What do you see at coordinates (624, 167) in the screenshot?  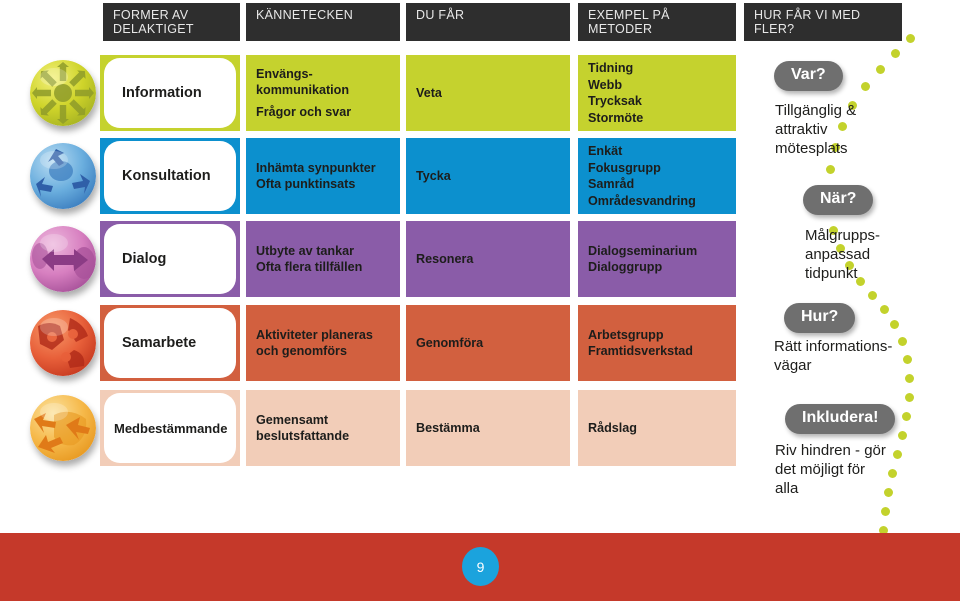 I see `cell-line: Fokusgrupp` at bounding box center [624, 167].